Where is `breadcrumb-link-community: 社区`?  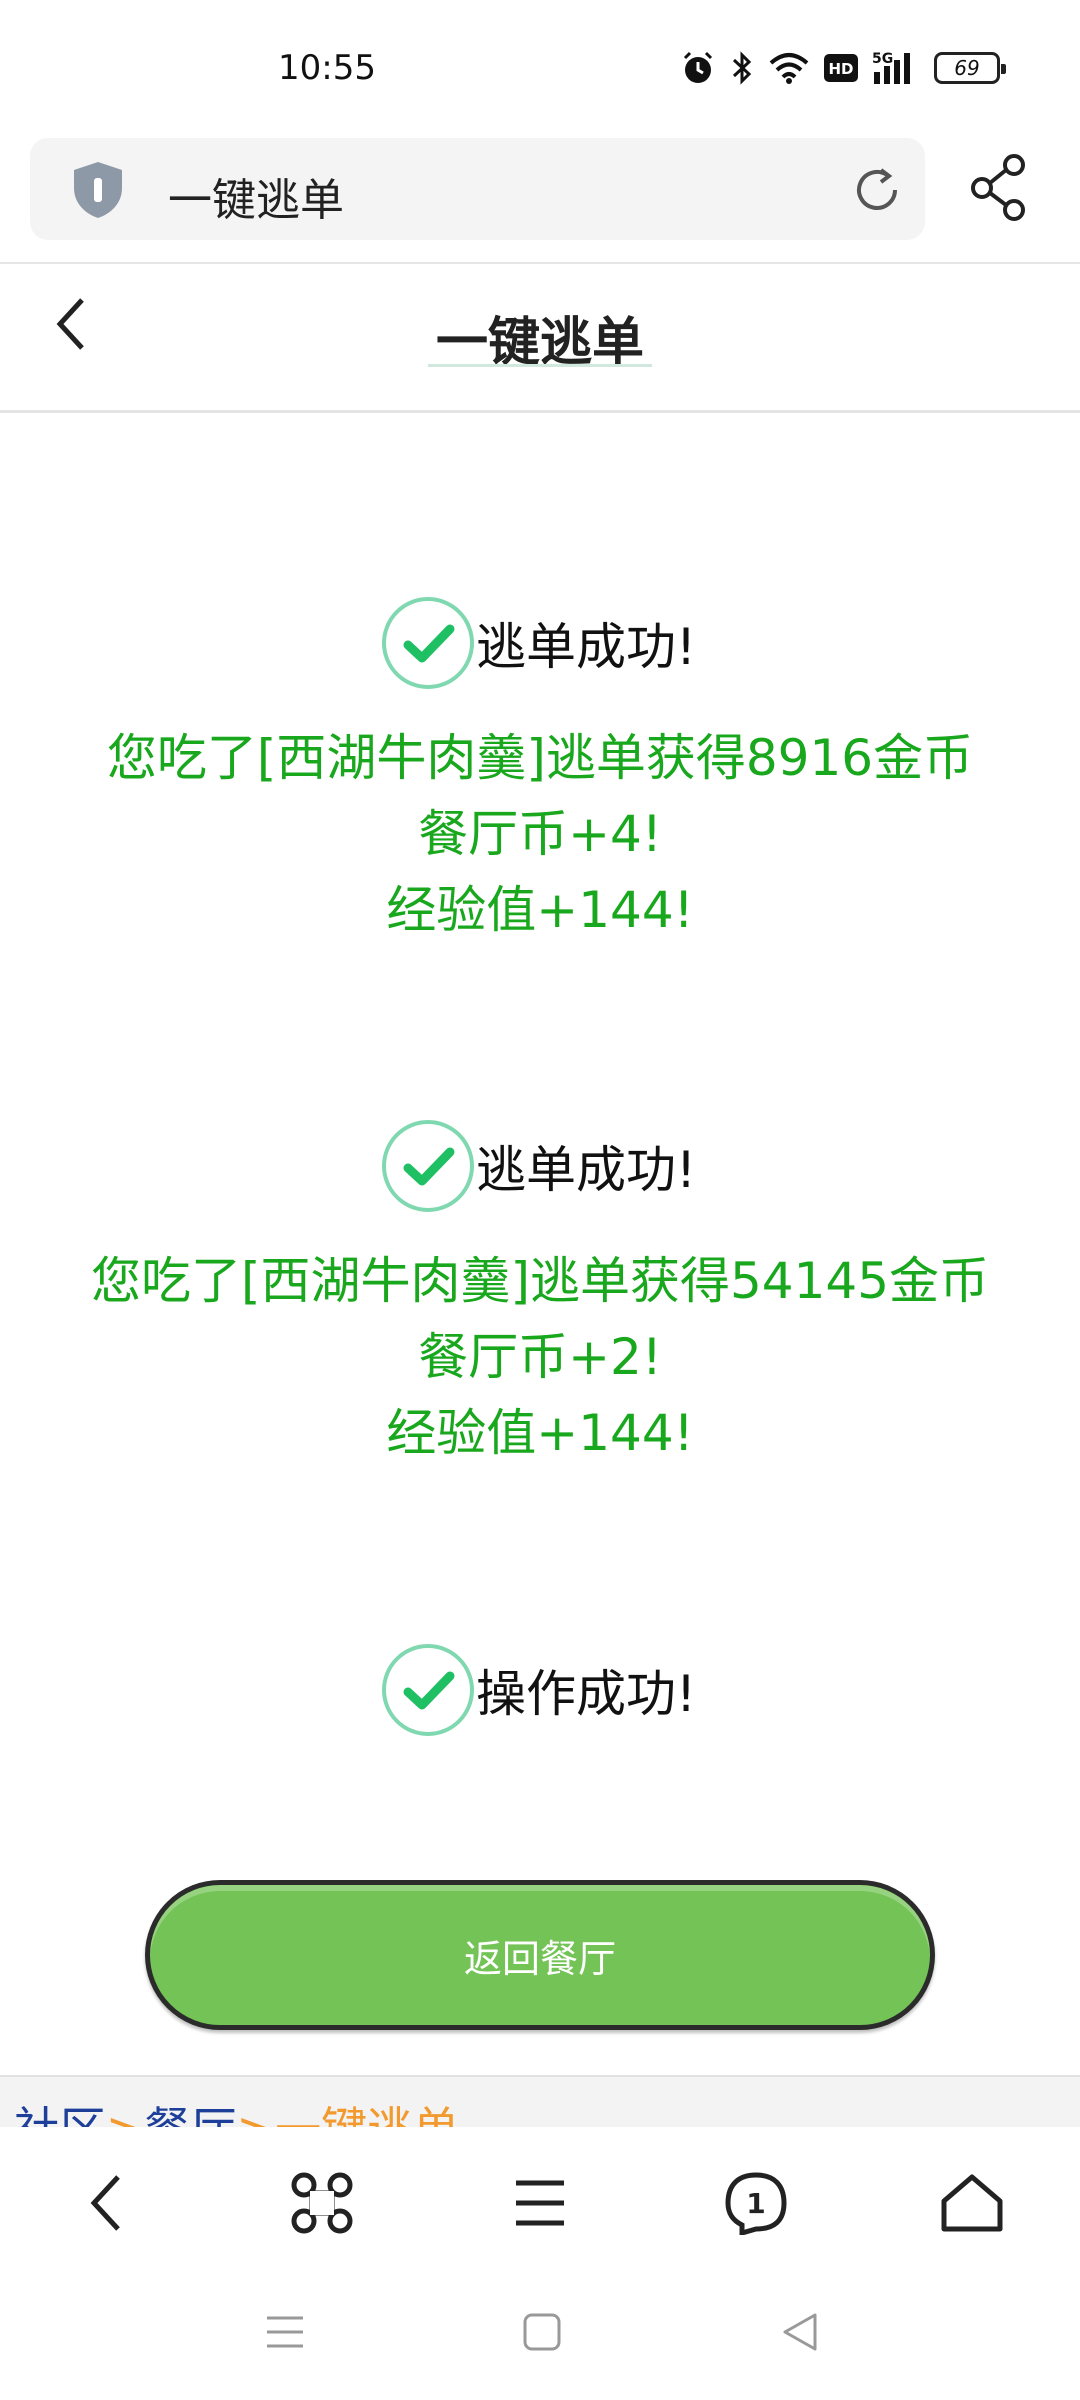 breadcrumb-link-community: 社区 is located at coordinates (60, 2114).